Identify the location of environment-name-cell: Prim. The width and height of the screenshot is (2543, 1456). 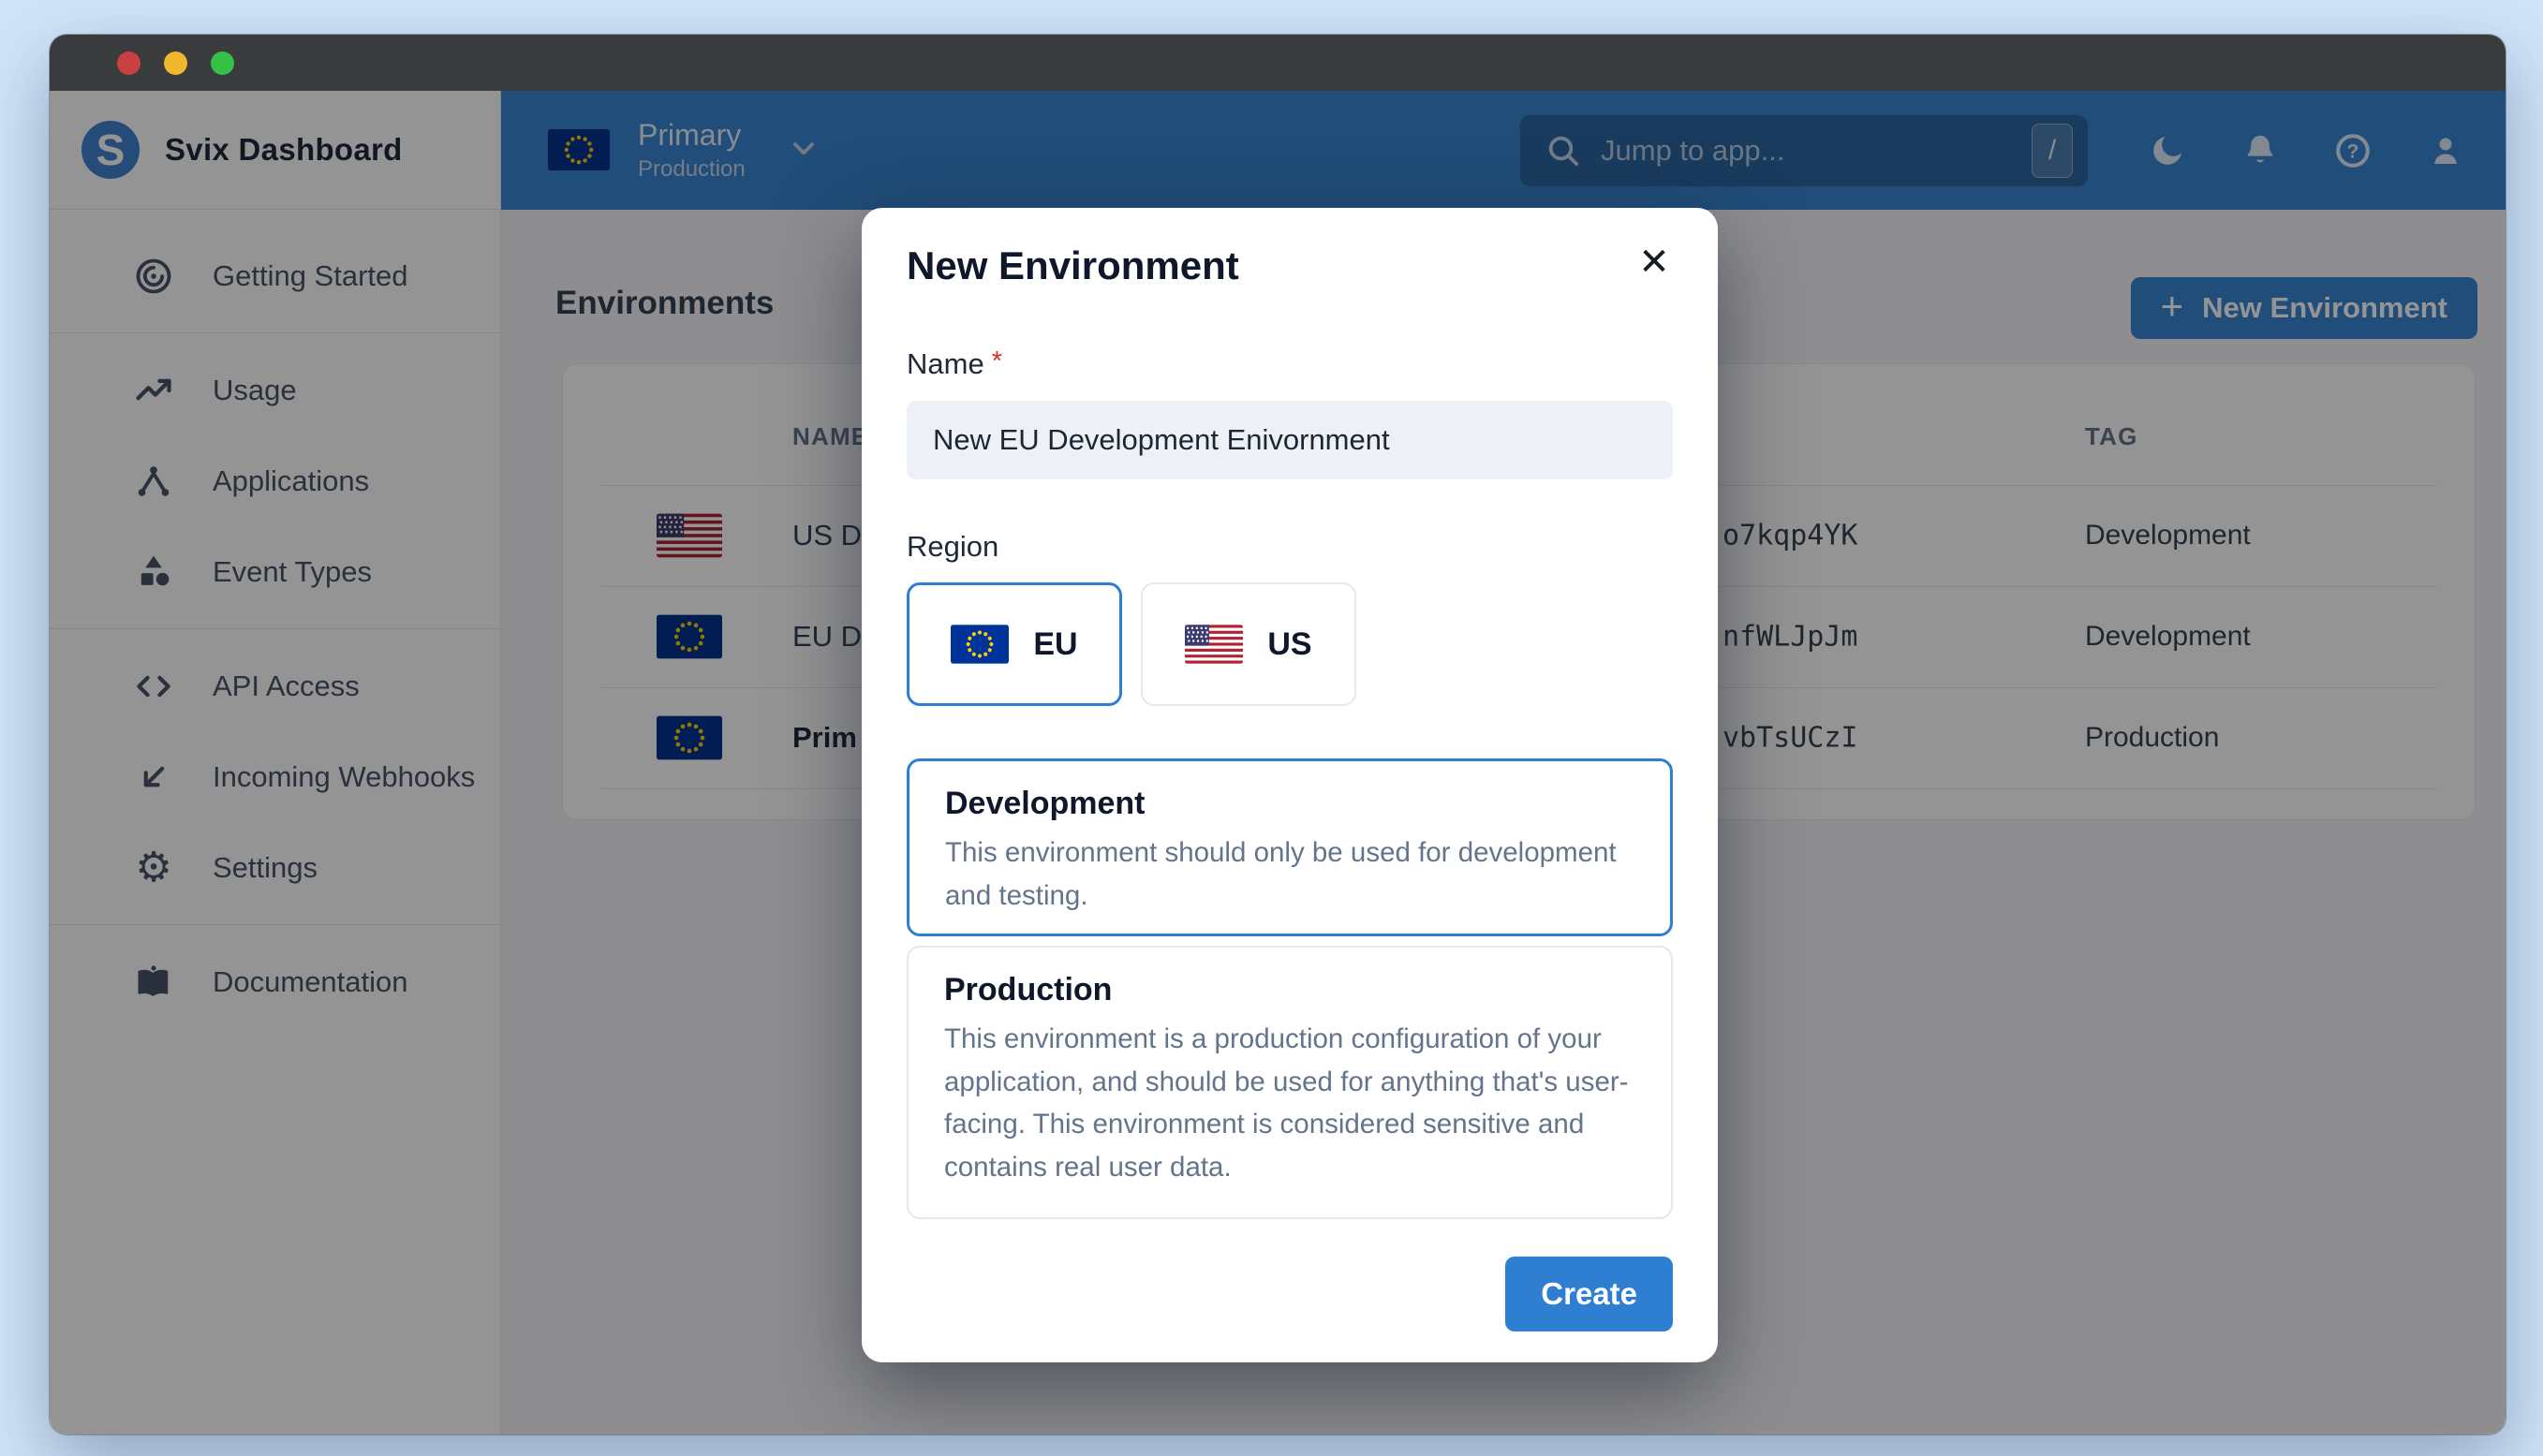
(824, 738).